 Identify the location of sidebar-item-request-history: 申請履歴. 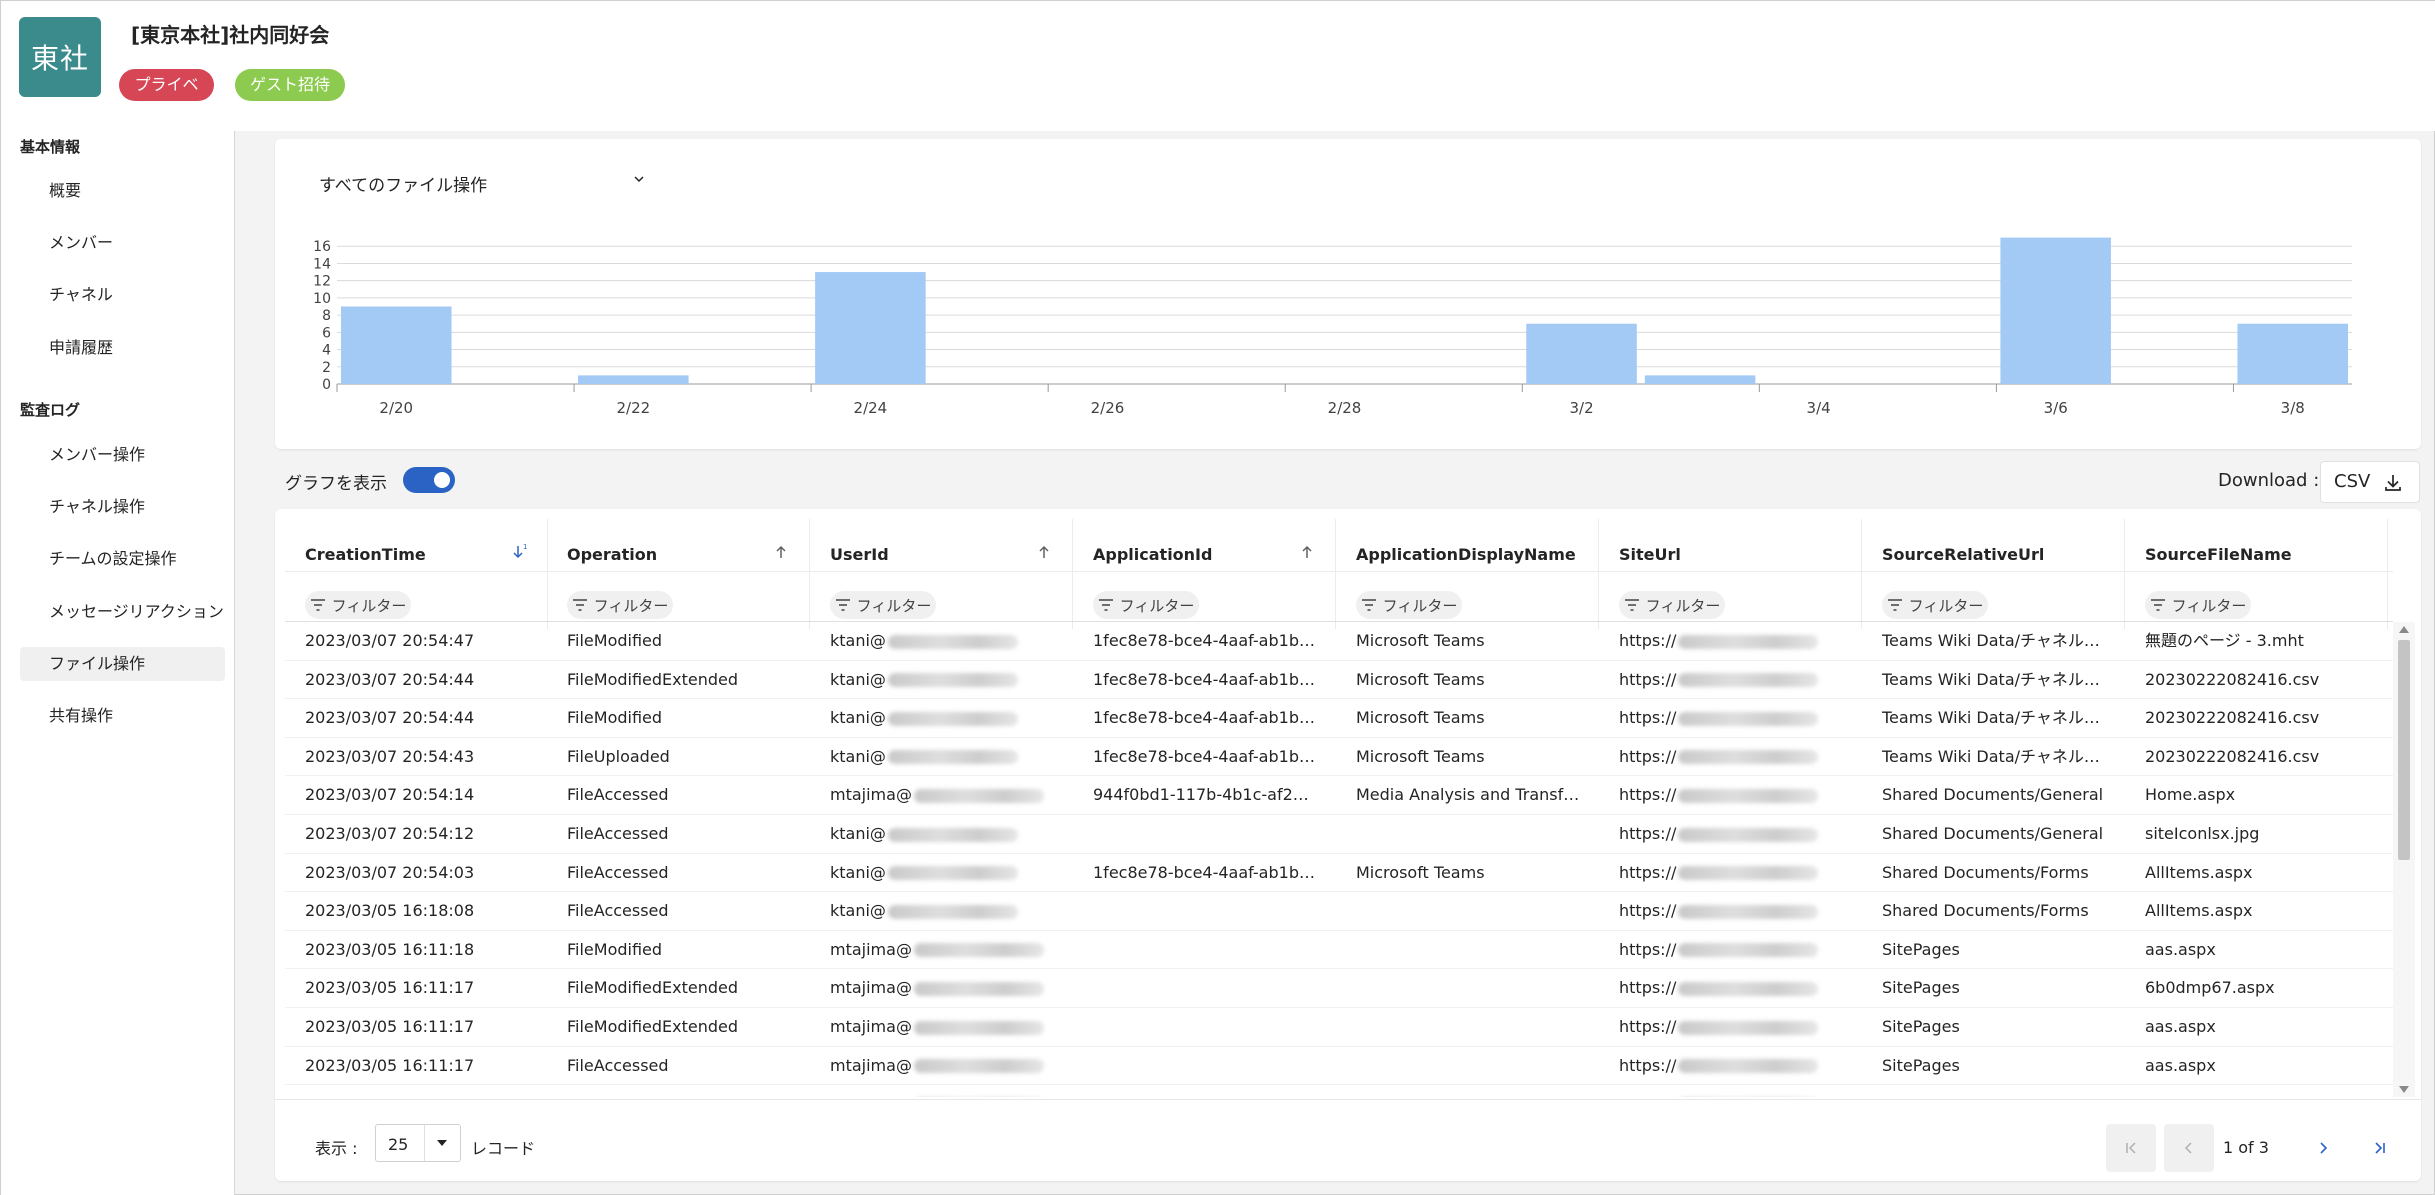
(122, 348).